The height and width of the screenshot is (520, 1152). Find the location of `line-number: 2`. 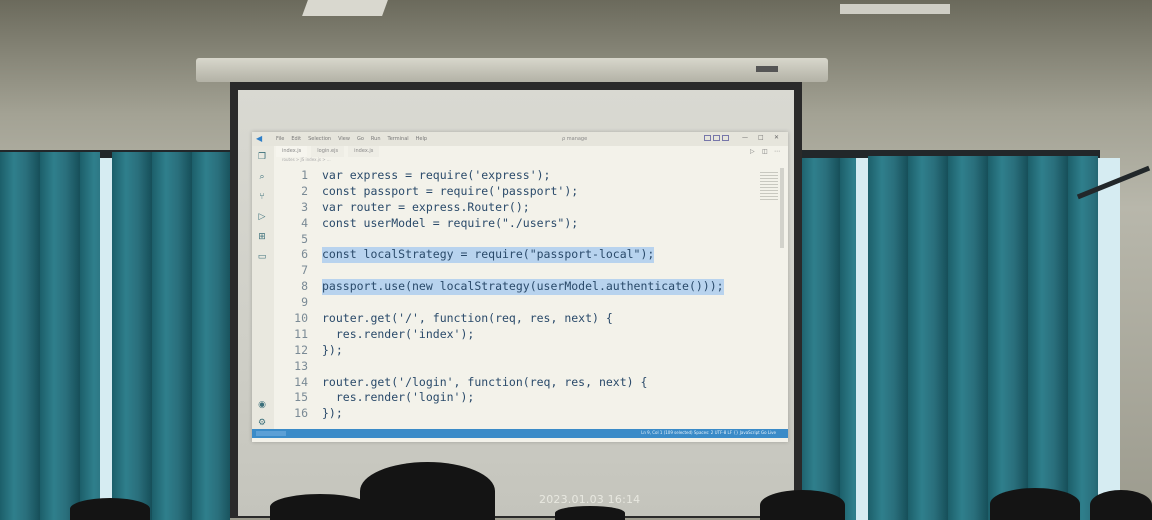

line-number: 2 is located at coordinates (304, 190).